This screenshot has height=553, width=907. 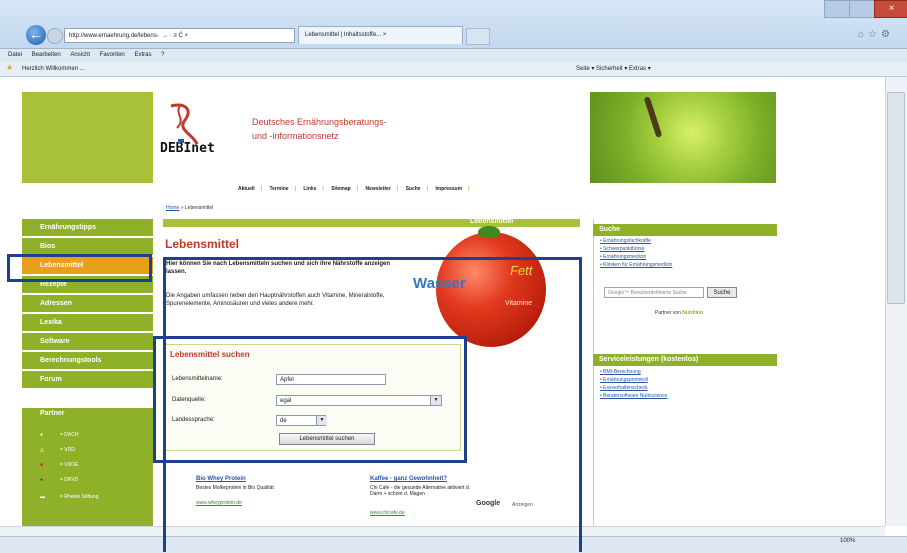 What do you see at coordinates (340, 189) in the screenshot?
I see `topnav-sitemap: Sitemap` at bounding box center [340, 189].